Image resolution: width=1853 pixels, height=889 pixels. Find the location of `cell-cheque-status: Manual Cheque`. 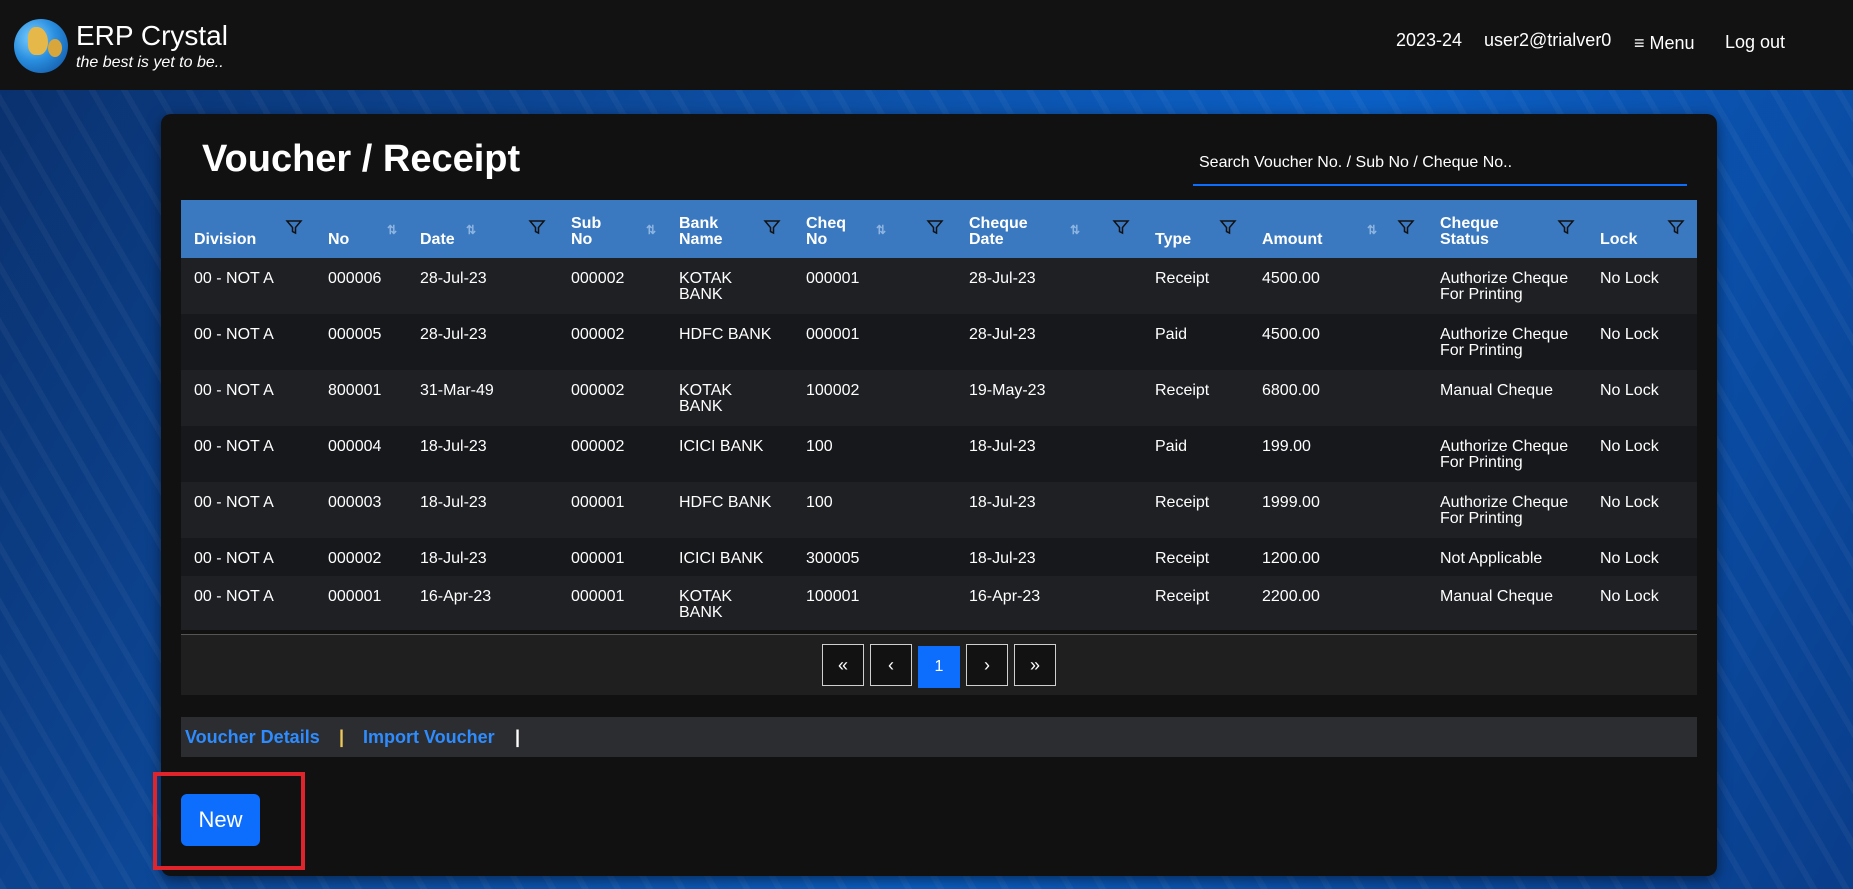

cell-cheque-status: Manual Cheque is located at coordinates (1496, 596).